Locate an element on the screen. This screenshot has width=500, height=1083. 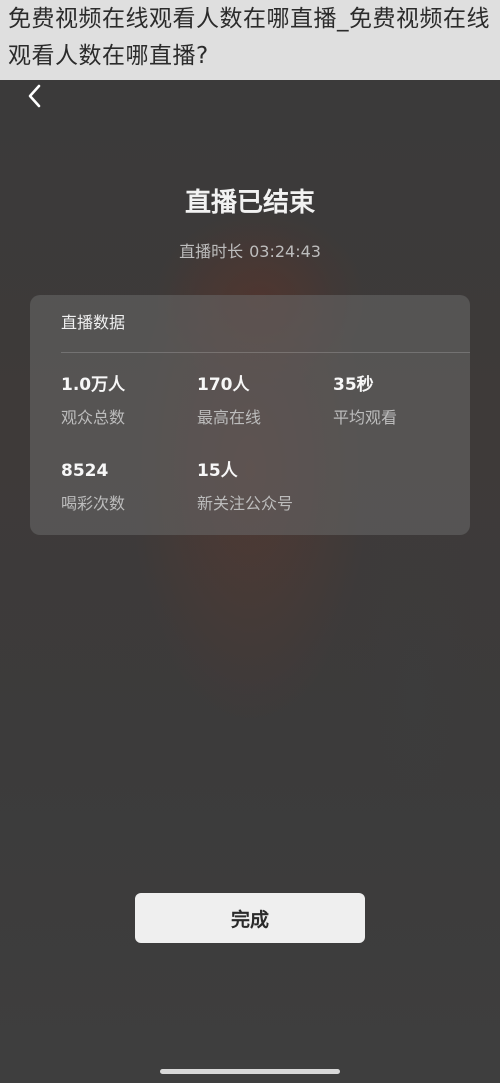
stat-peak-online: 170人 最高在线 is located at coordinates (262, 401).